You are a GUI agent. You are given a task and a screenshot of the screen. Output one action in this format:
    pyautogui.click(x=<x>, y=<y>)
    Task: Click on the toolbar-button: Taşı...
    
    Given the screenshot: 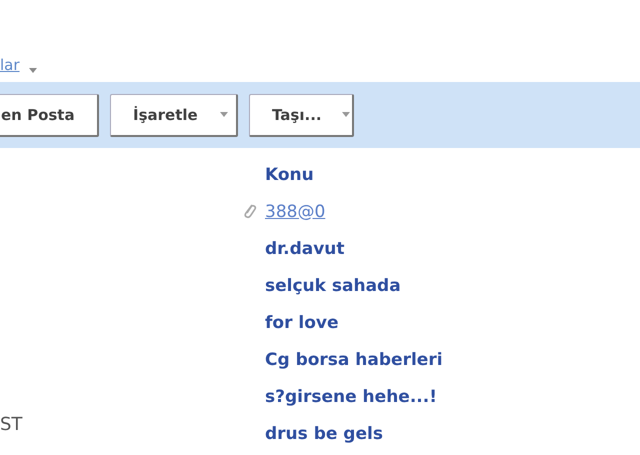 What is the action you would take?
    pyautogui.click(x=301, y=115)
    